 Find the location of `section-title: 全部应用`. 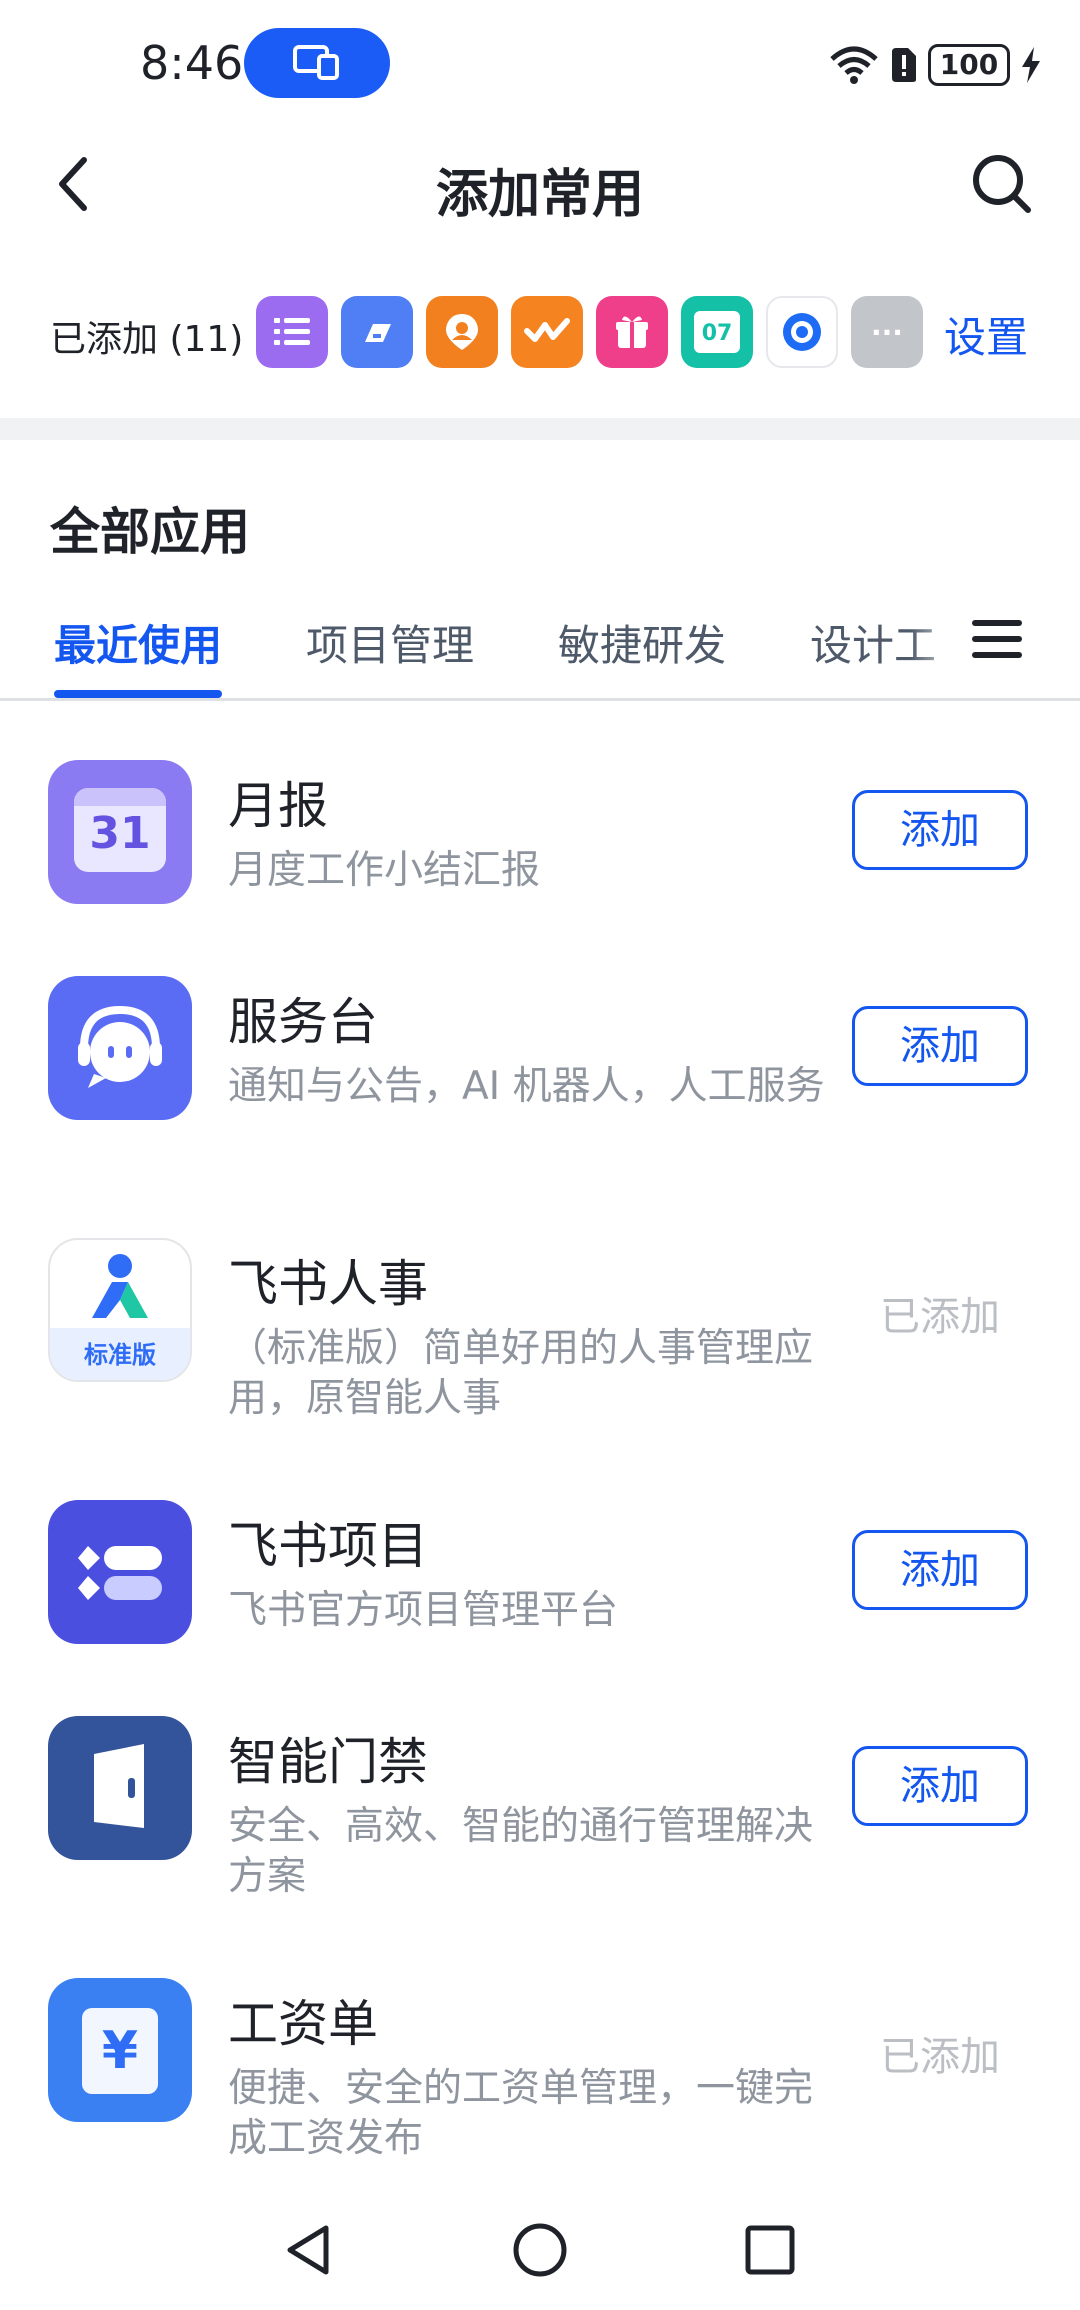

section-title: 全部应用 is located at coordinates (150, 532).